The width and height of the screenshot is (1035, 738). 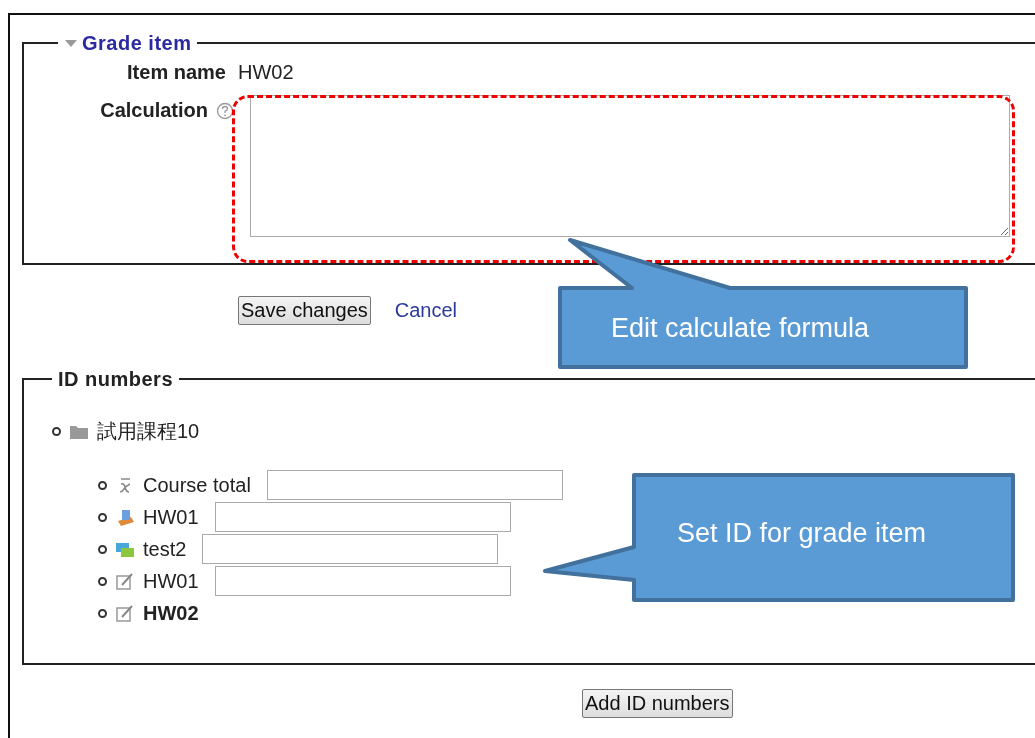 What do you see at coordinates (197, 485) in the screenshot?
I see `tree-item-label: Course total` at bounding box center [197, 485].